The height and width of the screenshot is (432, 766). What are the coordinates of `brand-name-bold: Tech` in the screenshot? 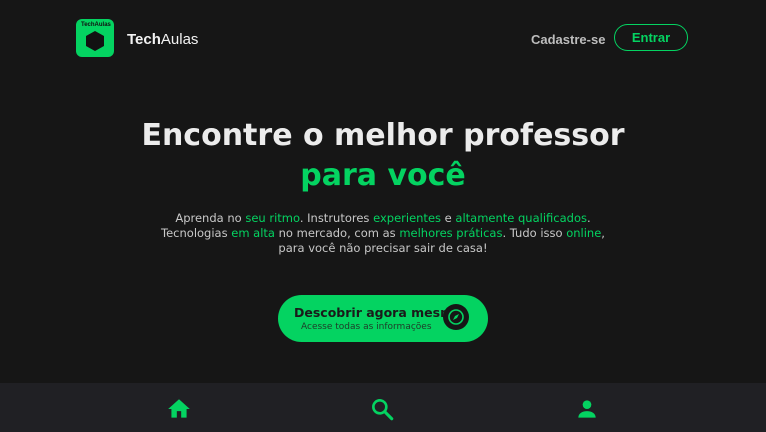 It's located at (144, 39).